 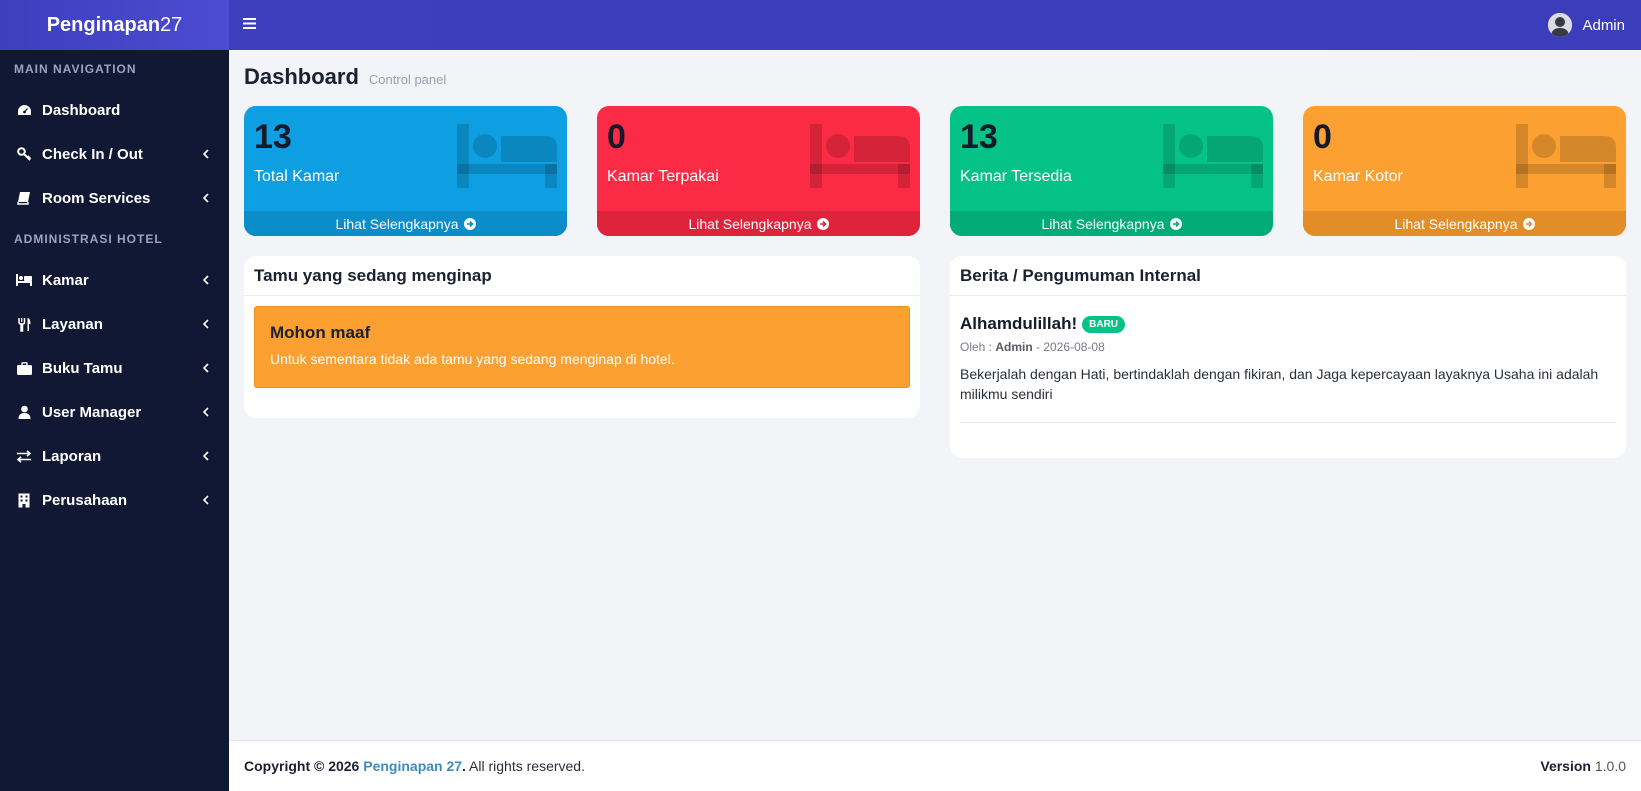 I want to click on stat-label: Kamar Terpakai, so click(x=663, y=176).